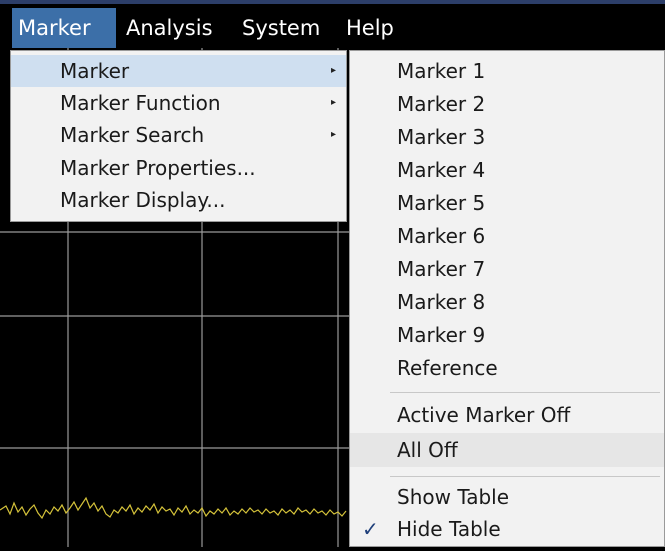 This screenshot has height=551, width=665. I want to click on menu-item-label: Reference, so click(447, 368).